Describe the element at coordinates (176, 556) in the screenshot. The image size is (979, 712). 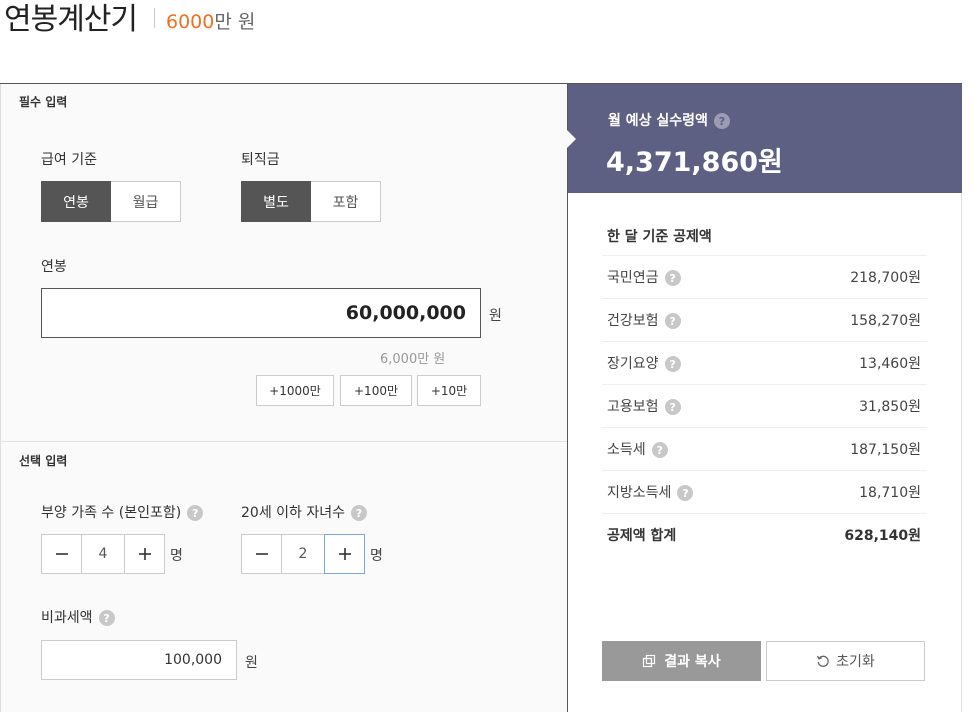
I see `dependents-unit: 명` at that location.